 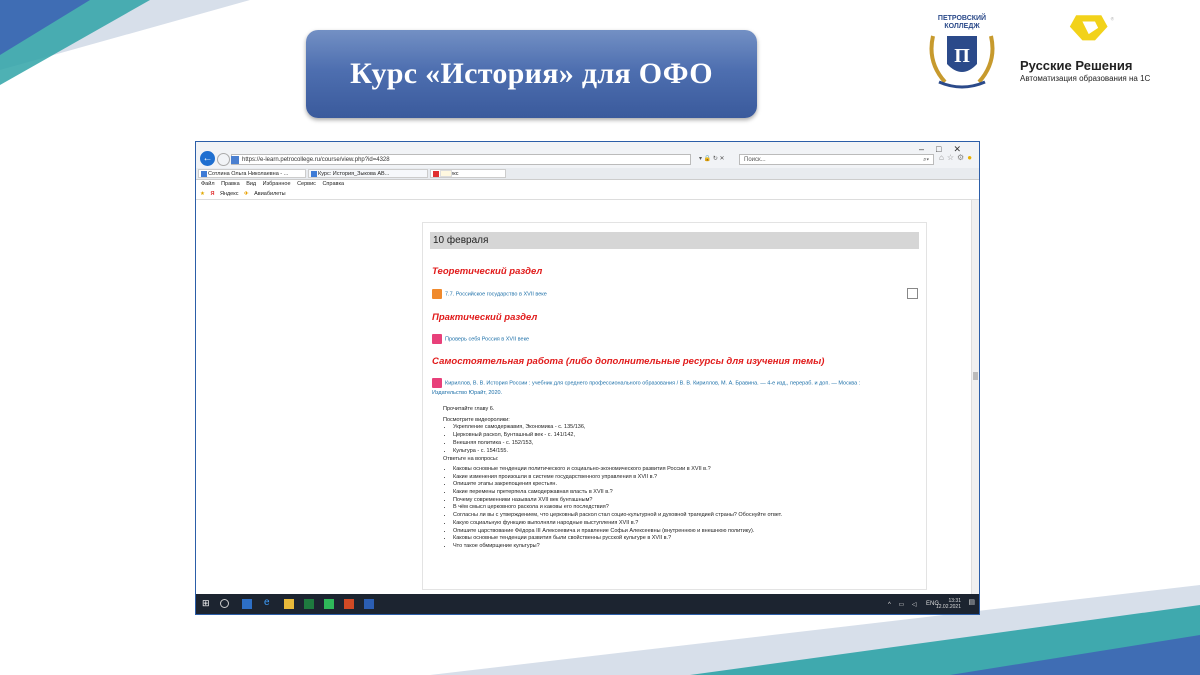 What do you see at coordinates (265, 194) in the screenshot?
I see `fav-avia: ✈ Авиабилеты` at bounding box center [265, 194].